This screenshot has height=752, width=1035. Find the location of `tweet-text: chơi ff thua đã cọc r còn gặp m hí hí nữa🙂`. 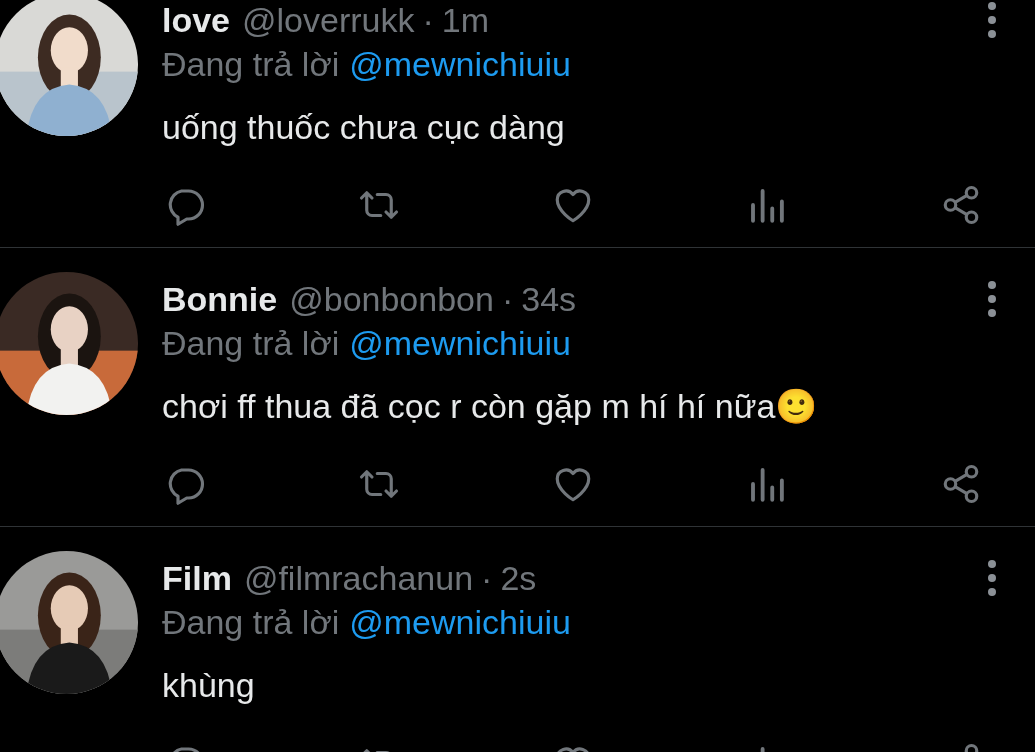

tweet-text: chơi ff thua đã cọc r còn gặp m hí hí nữa🙂 is located at coordinates (490, 406).